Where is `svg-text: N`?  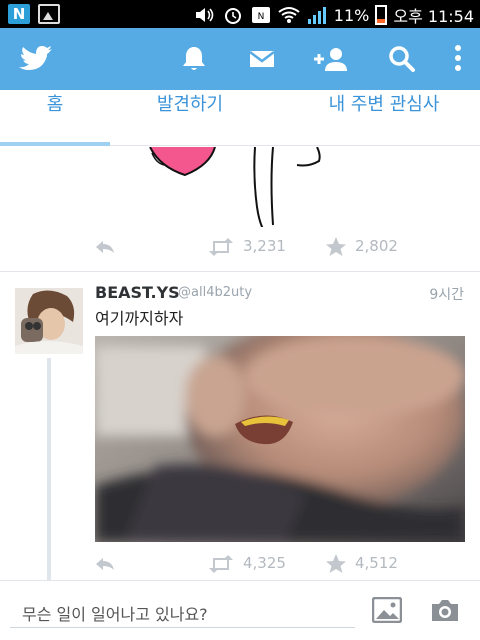 svg-text: N is located at coordinates (260, 17).